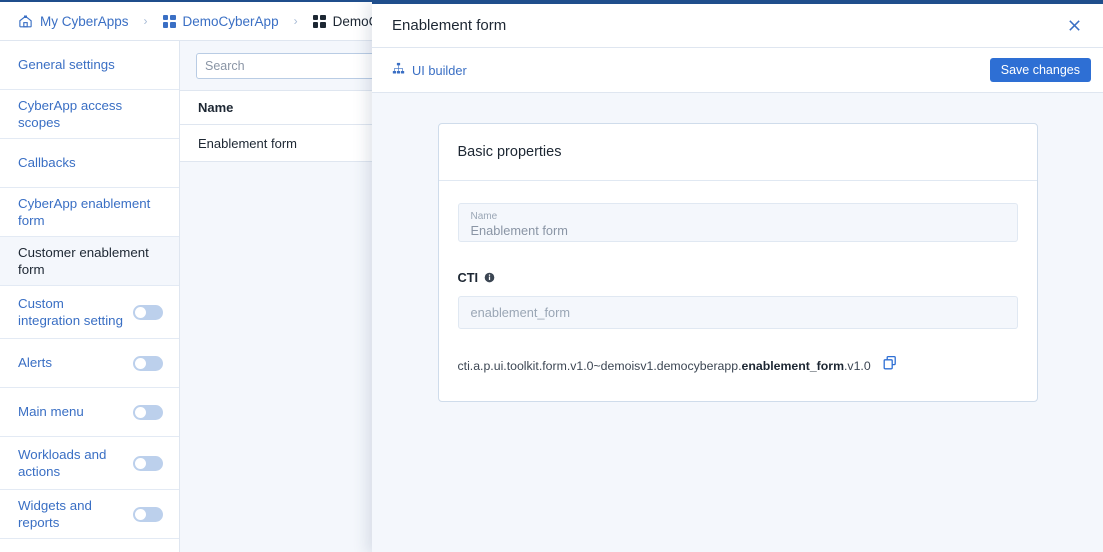  I want to click on name-field-value: Enablement form, so click(519, 231).